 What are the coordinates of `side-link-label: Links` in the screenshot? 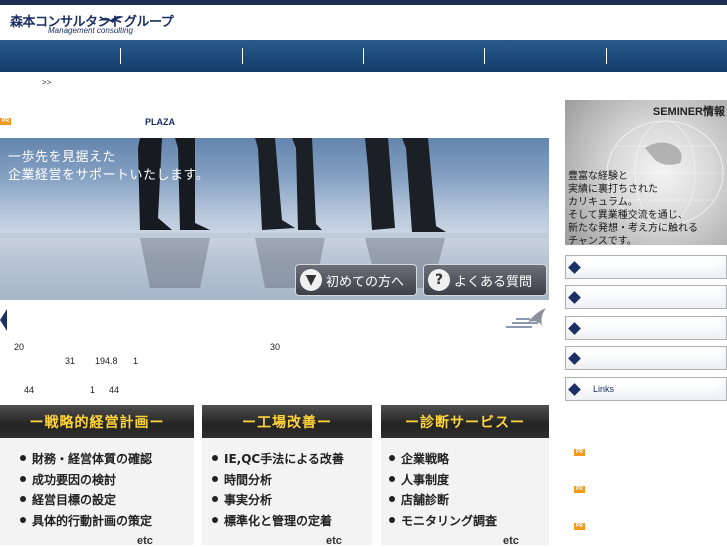 It's located at (604, 389).